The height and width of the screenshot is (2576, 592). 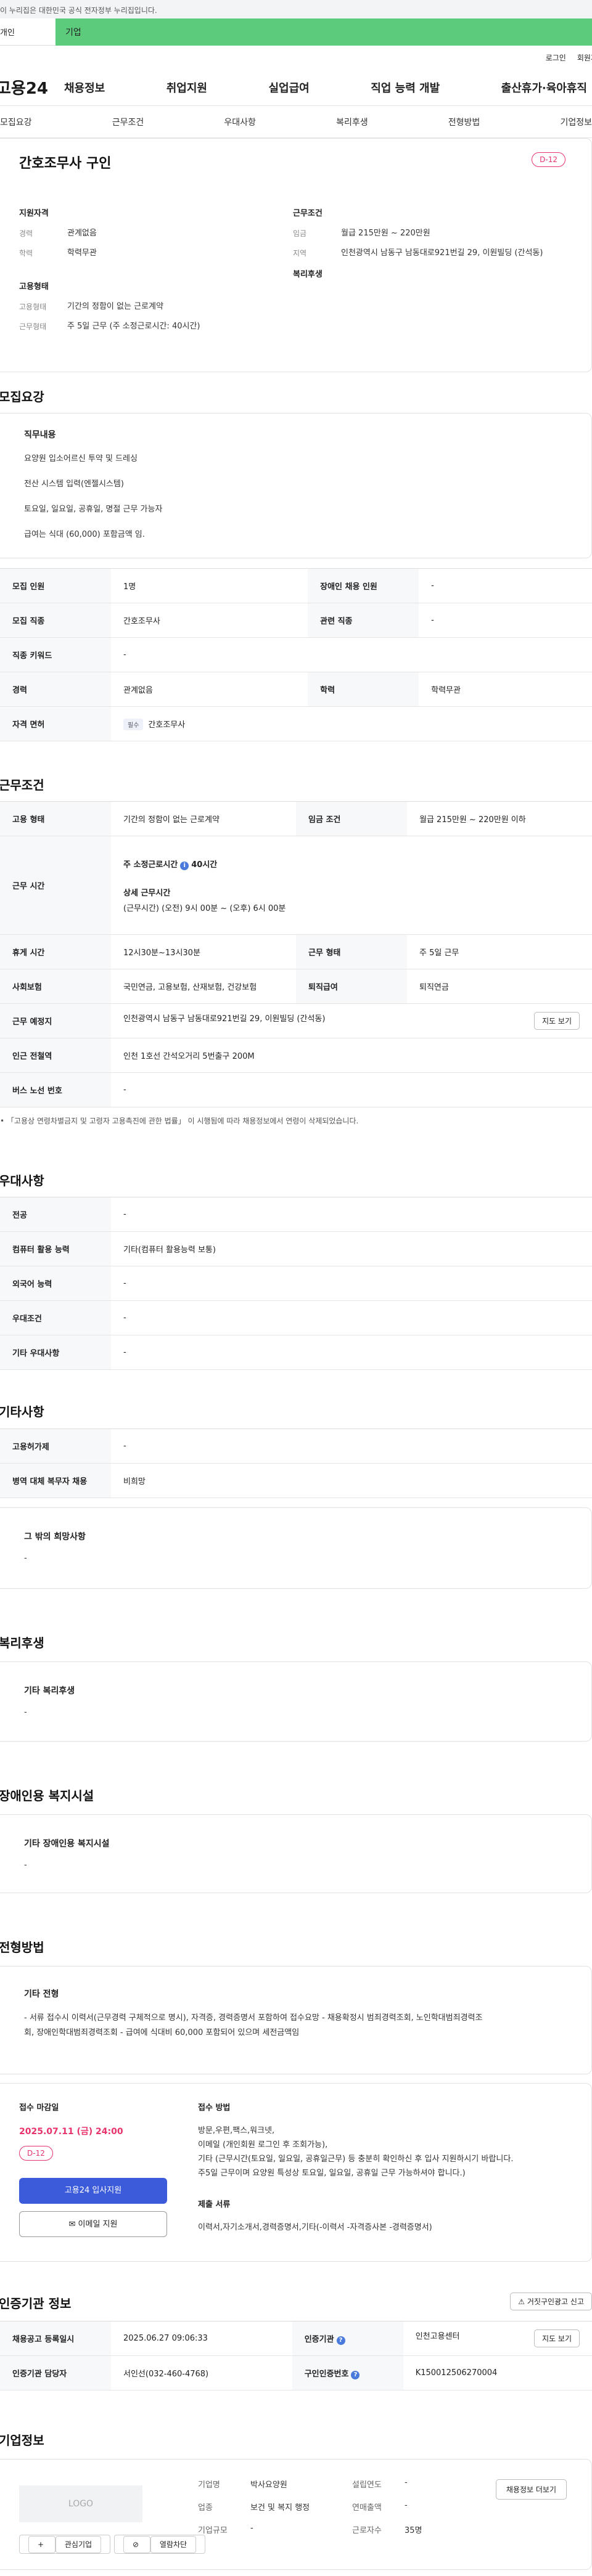 I want to click on other-wish-heading: 그 밖의 희망사항, so click(x=55, y=1537).